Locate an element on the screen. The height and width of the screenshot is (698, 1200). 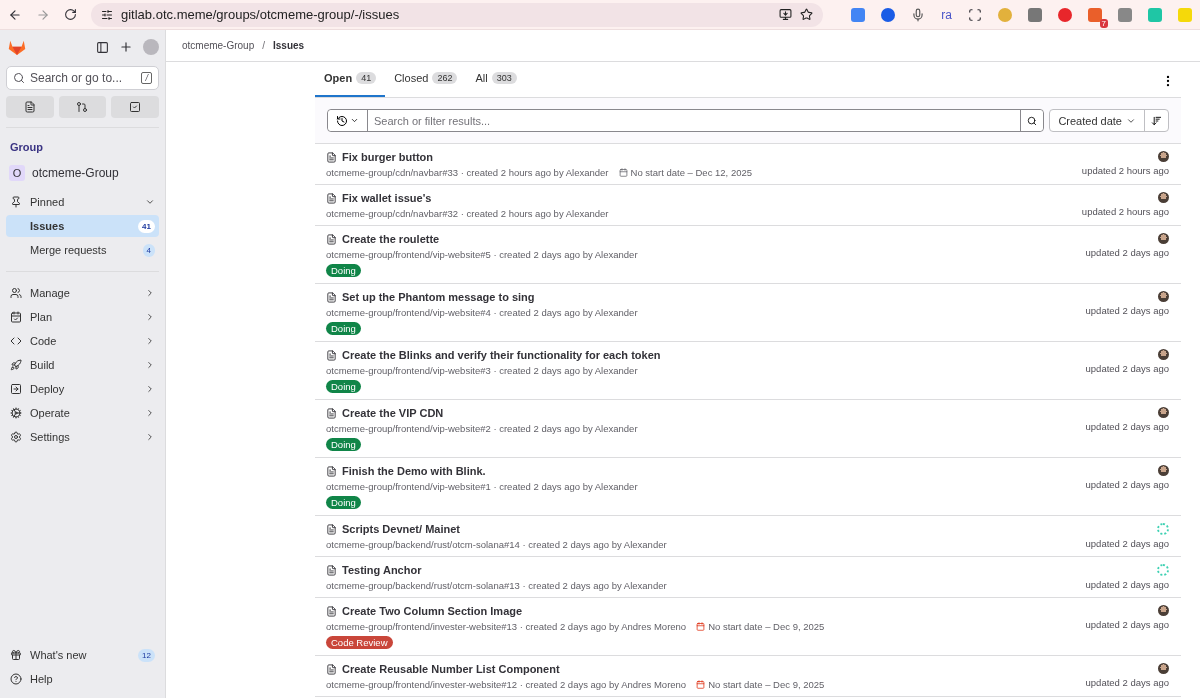
issue-title: Create the VIP CDN is located at coordinates (393, 413).